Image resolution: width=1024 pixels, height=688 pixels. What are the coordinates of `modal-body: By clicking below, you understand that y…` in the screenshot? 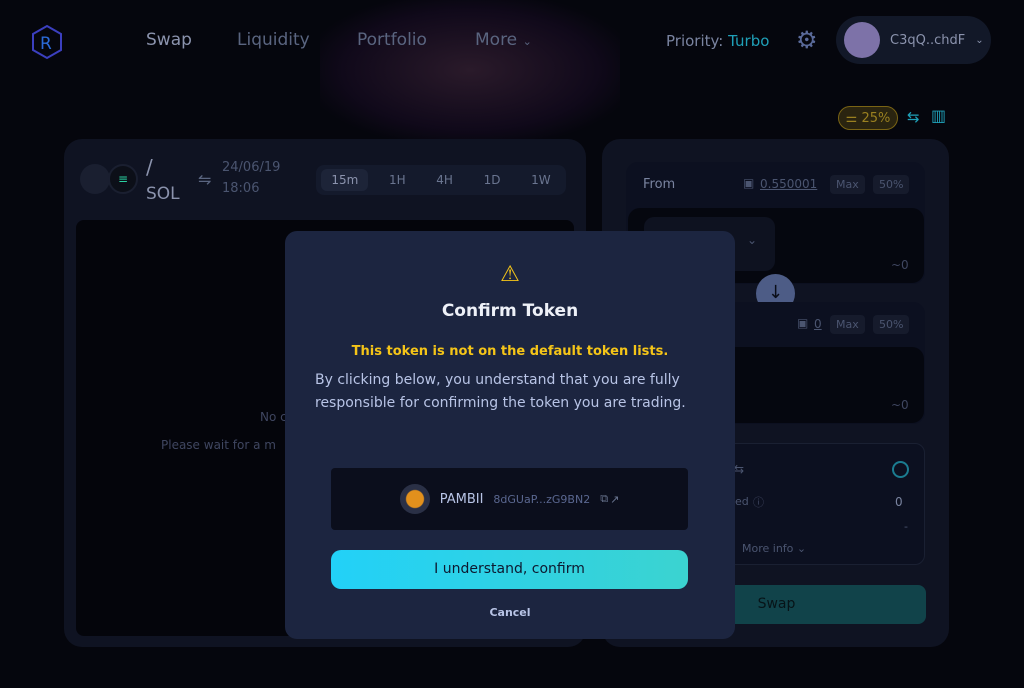 It's located at (500, 391).